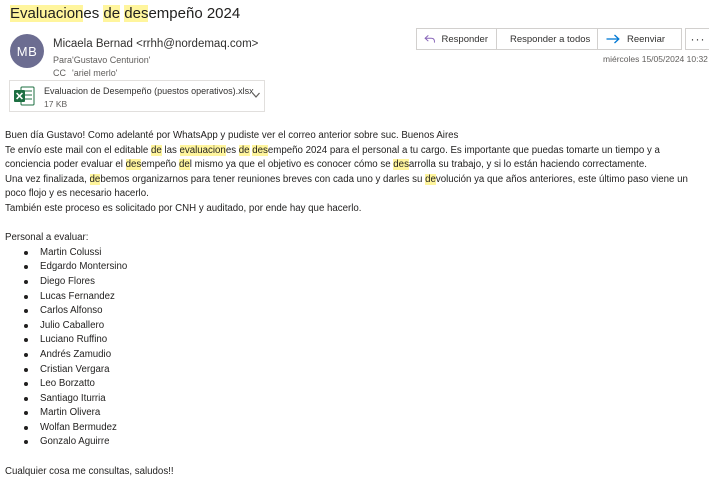  I want to click on list-item: Edgardo Montersino, so click(355, 267).